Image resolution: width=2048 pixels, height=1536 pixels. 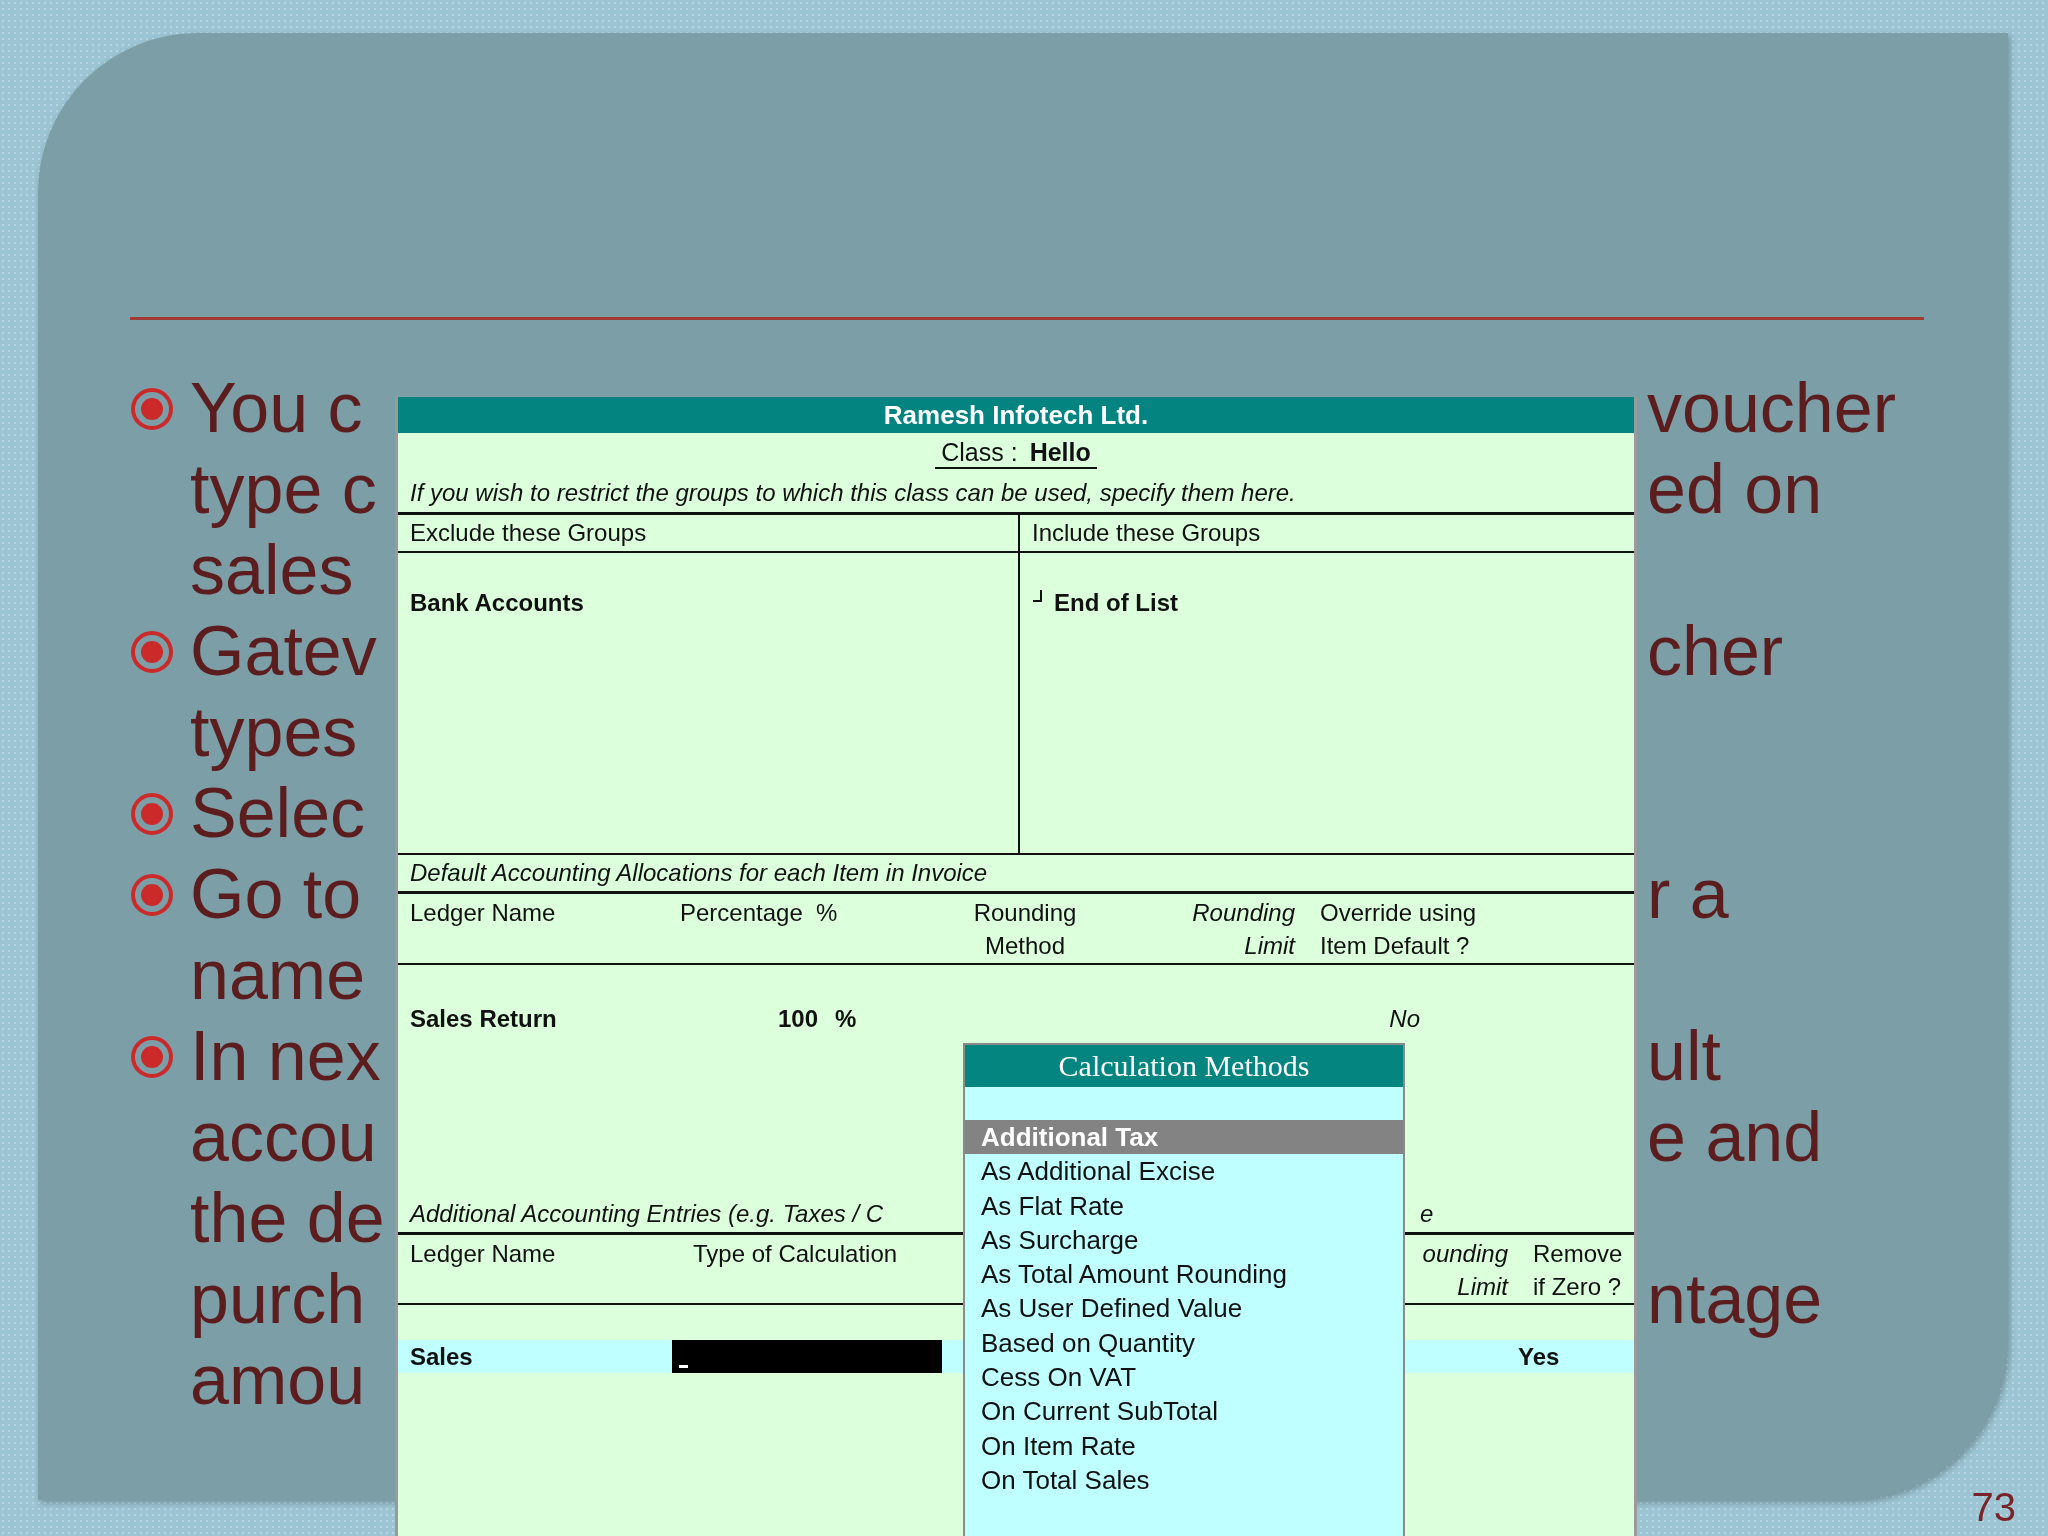 I want to click on hint-text: If you wish to restrict the groups to which this class can be used, specify them here., so click(x=853, y=493).